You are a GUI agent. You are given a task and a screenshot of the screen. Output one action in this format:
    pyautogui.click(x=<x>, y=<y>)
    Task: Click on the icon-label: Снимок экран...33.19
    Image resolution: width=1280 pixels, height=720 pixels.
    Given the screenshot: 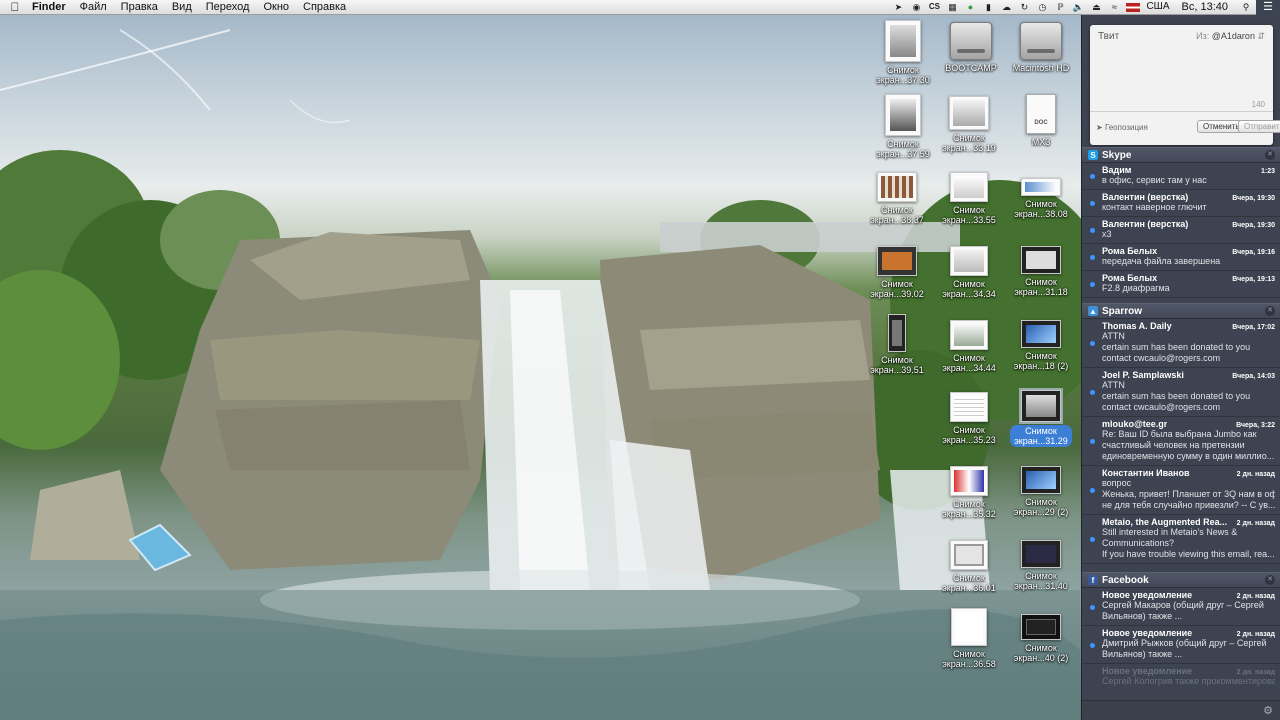 What is the action you would take?
    pyautogui.click(x=969, y=143)
    